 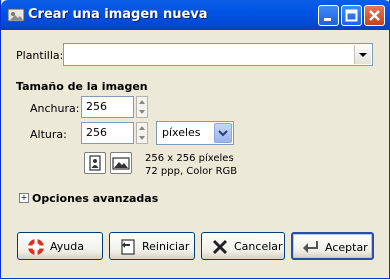 I want to click on width-decrement-button, so click(x=142, y=112).